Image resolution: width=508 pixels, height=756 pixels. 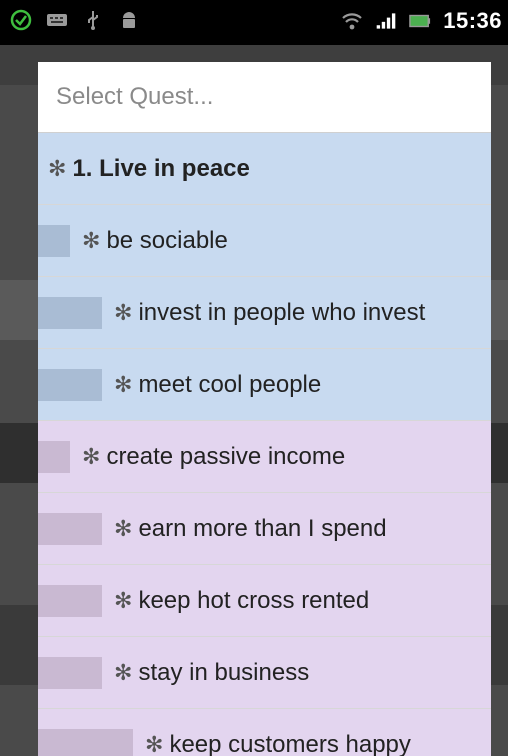 What do you see at coordinates (161, 168) in the screenshot?
I see `quest-item-label: 1. Live in peace` at bounding box center [161, 168].